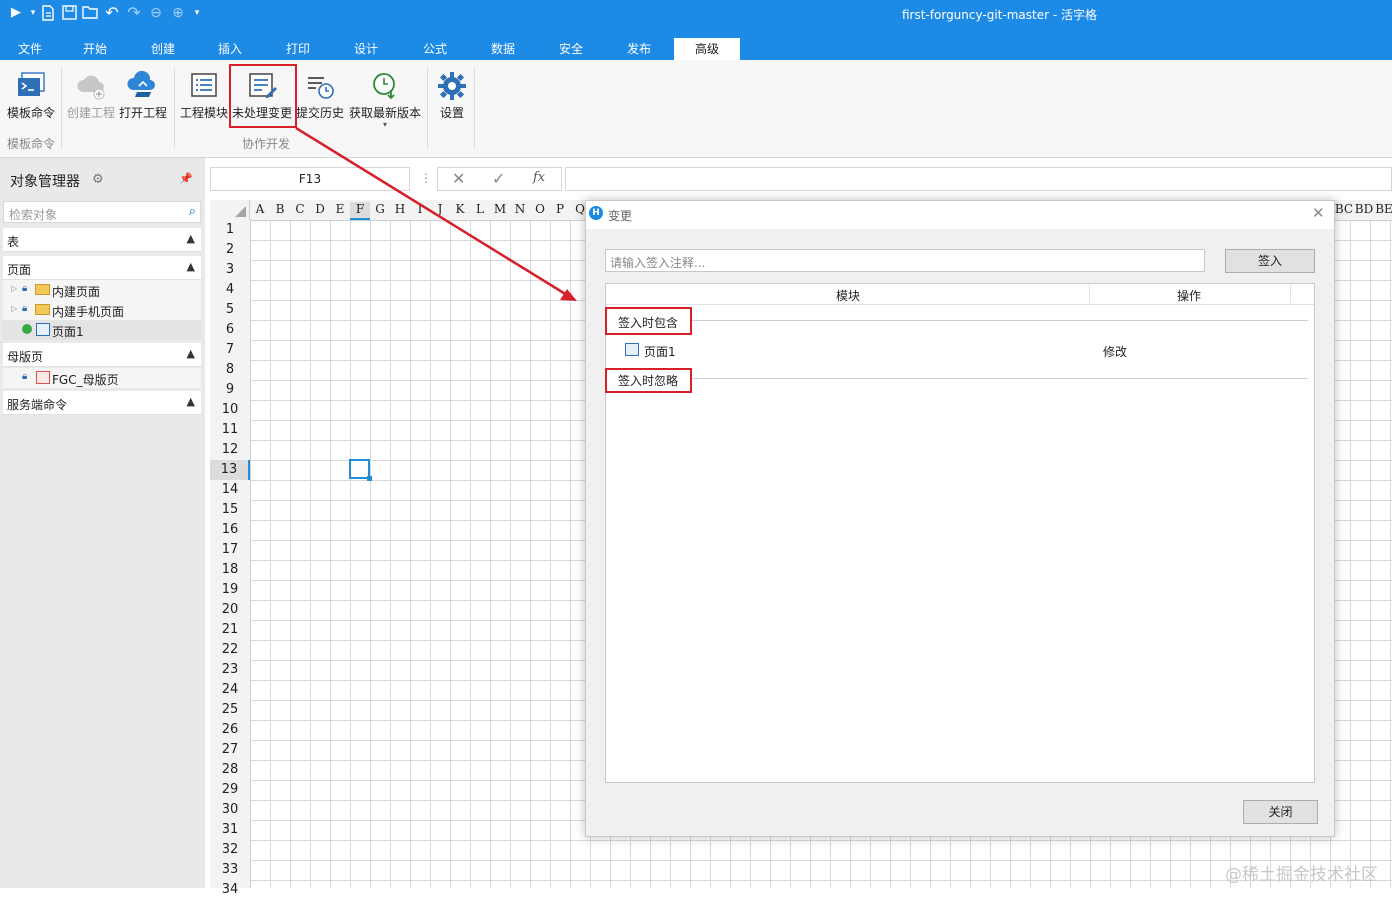  I want to click on row-header-cell: 1, so click(230, 230).